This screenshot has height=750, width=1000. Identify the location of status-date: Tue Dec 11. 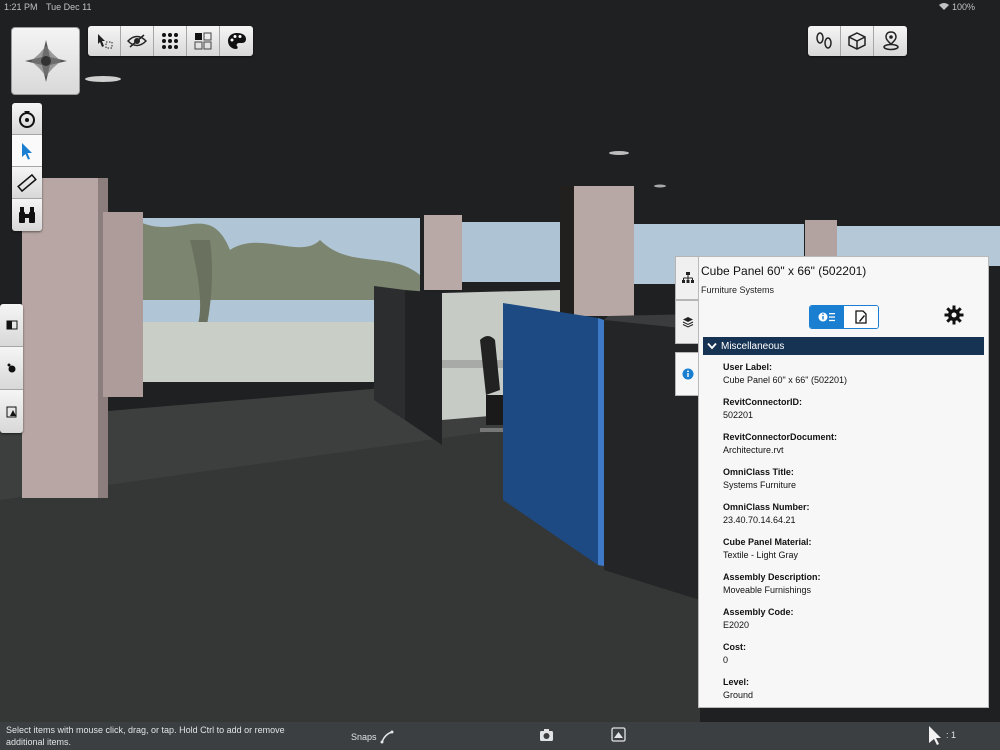
(69, 7).